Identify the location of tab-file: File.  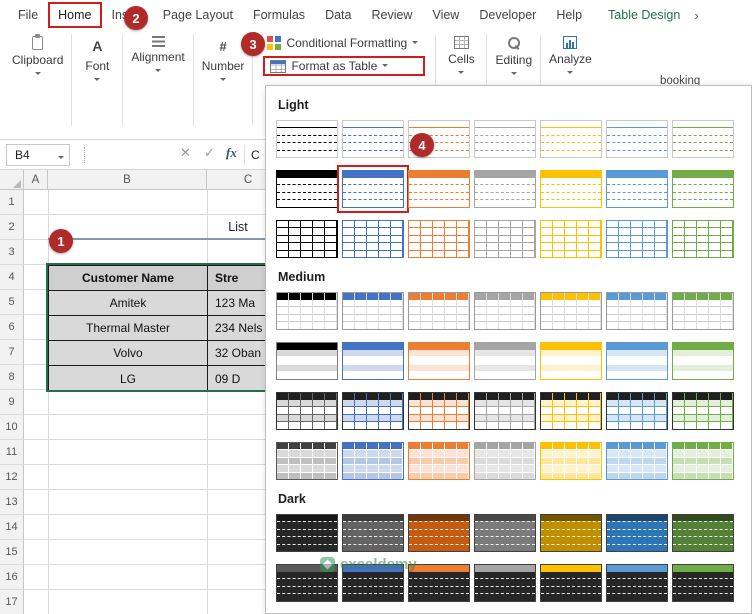
(28, 15).